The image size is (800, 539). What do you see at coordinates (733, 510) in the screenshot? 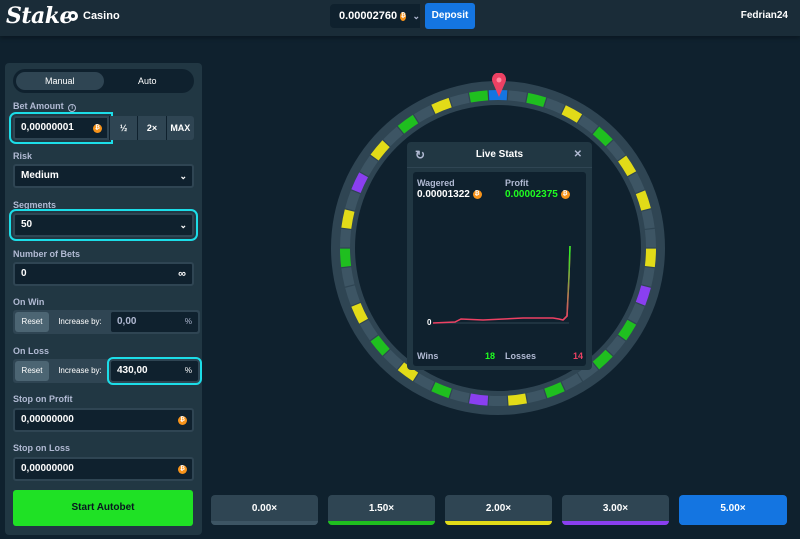
I see `multiplier-4: 5.00×` at bounding box center [733, 510].